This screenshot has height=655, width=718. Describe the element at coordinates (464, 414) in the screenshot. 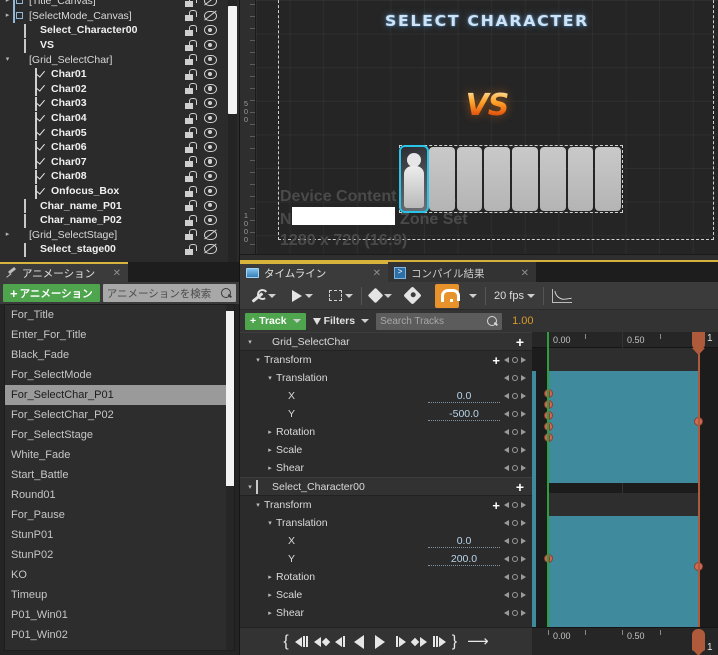

I see `track-value: -500.0` at that location.